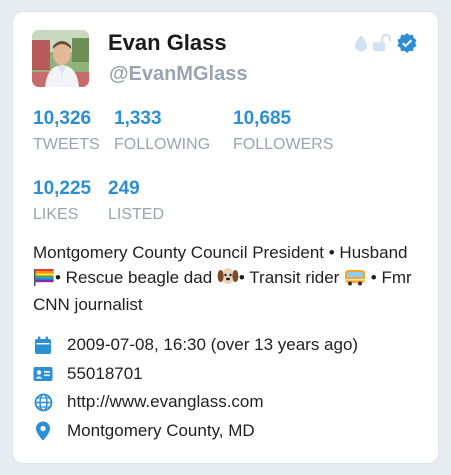 This screenshot has height=475, width=451. What do you see at coordinates (407, 45) in the screenshot?
I see `verified-icon` at bounding box center [407, 45].